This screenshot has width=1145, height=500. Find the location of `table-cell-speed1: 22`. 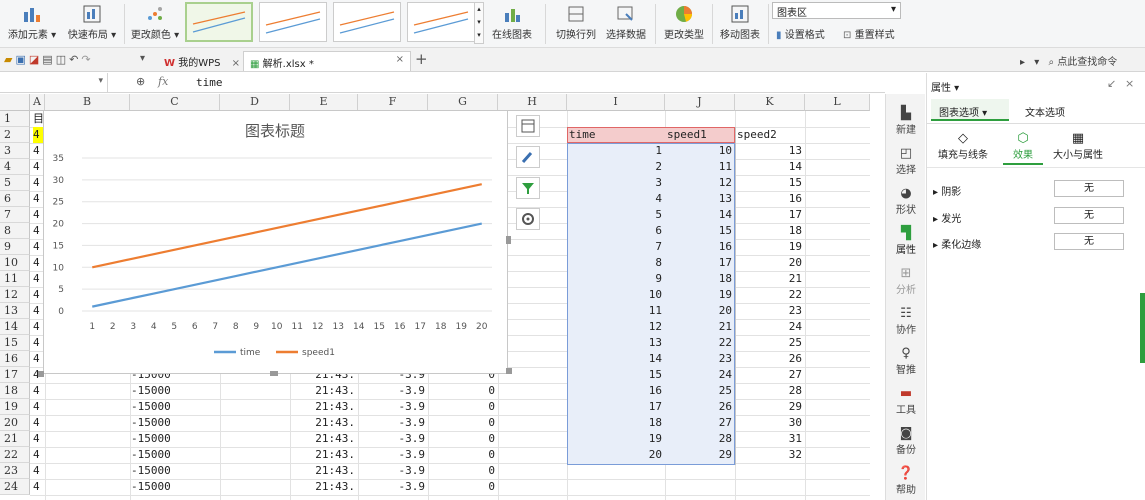

table-cell-speed1: 22 is located at coordinates (700, 343).